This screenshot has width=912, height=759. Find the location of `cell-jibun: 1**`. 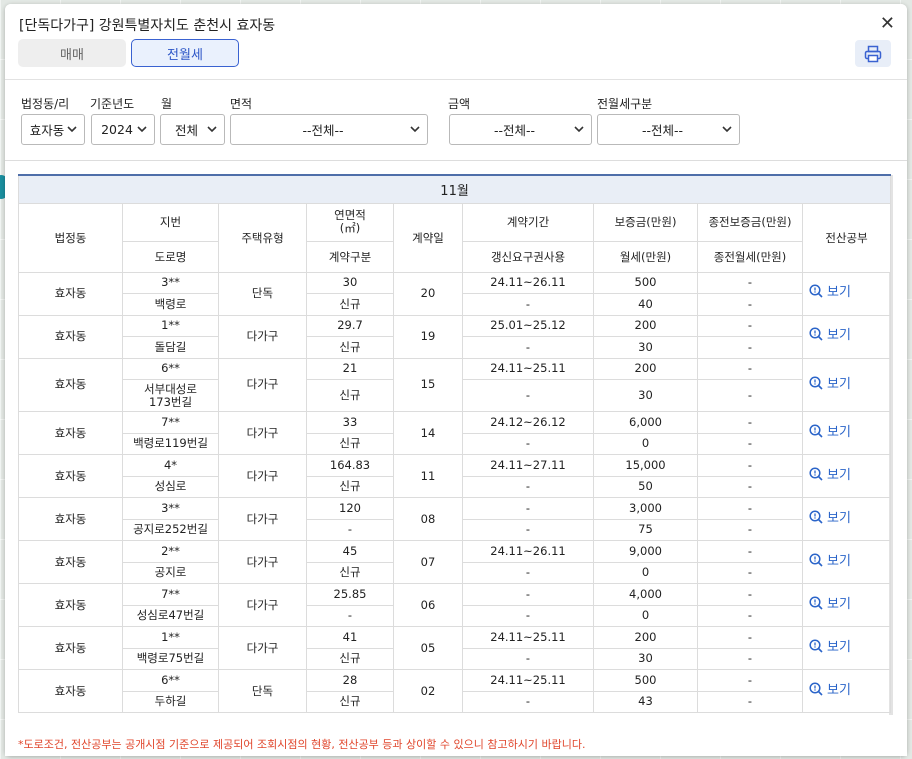

cell-jibun: 1** is located at coordinates (170, 325).